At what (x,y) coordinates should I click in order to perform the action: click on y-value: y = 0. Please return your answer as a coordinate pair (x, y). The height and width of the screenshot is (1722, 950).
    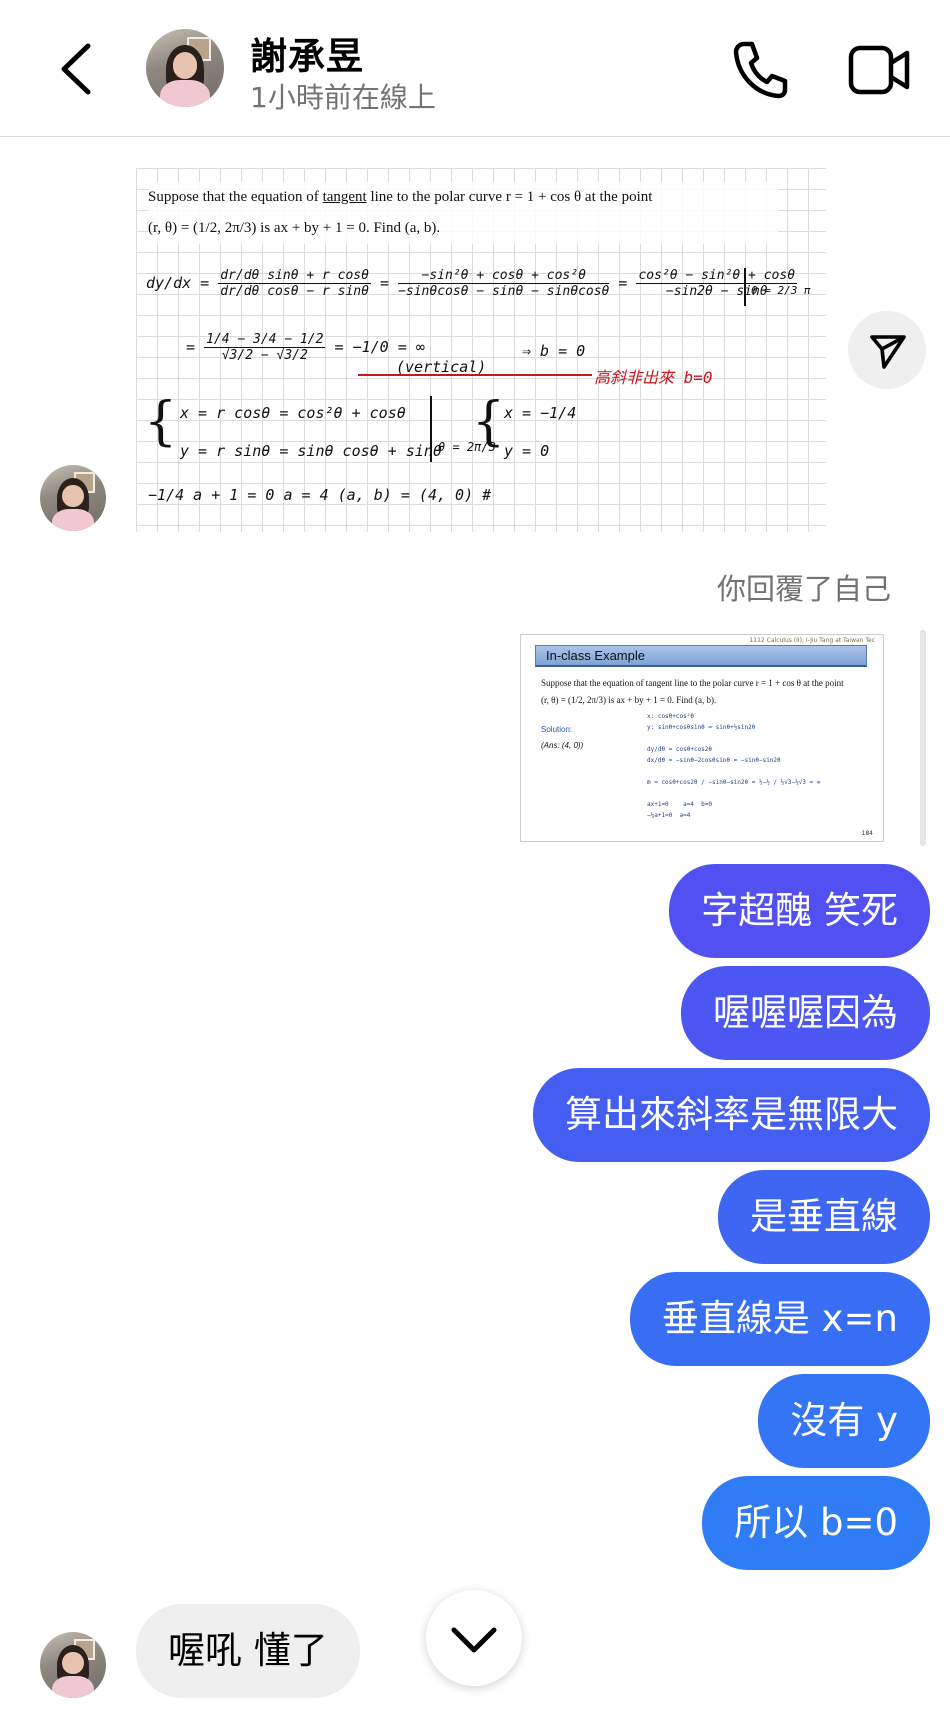
    Looking at the image, I should click on (527, 451).